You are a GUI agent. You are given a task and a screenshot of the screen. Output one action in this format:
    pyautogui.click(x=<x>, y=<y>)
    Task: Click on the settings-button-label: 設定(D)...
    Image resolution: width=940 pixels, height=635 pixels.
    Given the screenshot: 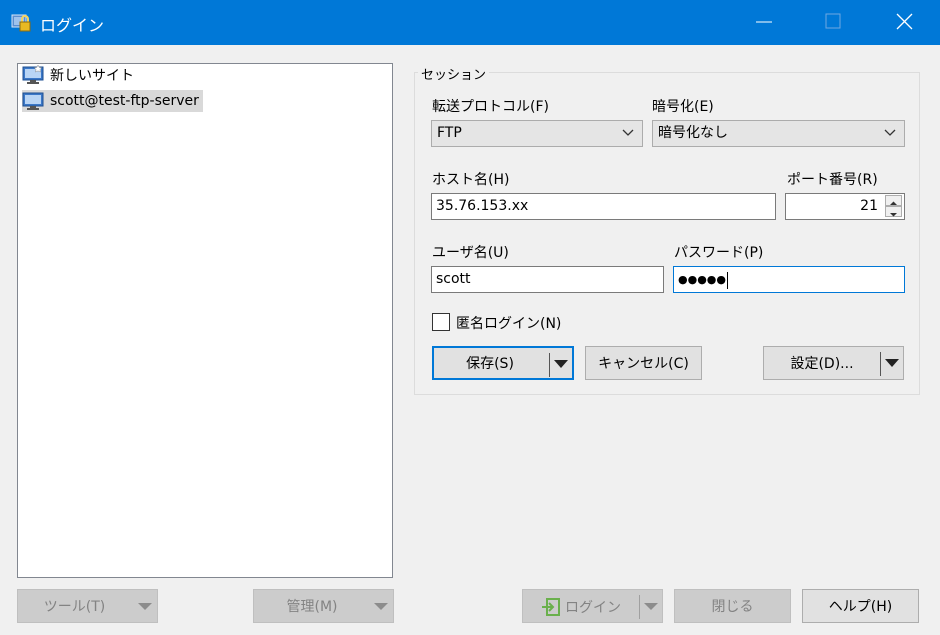 What is the action you would take?
    pyautogui.click(x=822, y=364)
    